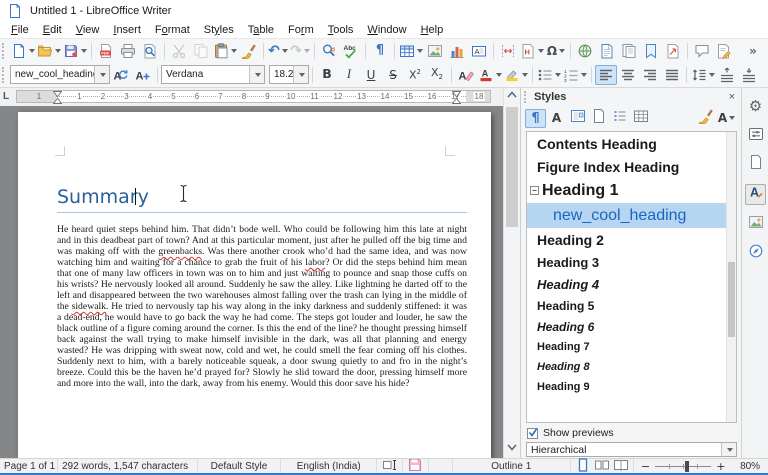 The image size is (768, 475). What do you see at coordinates (755, 106) in the screenshot?
I see `sidebar-settings-tab: ⚙` at bounding box center [755, 106].